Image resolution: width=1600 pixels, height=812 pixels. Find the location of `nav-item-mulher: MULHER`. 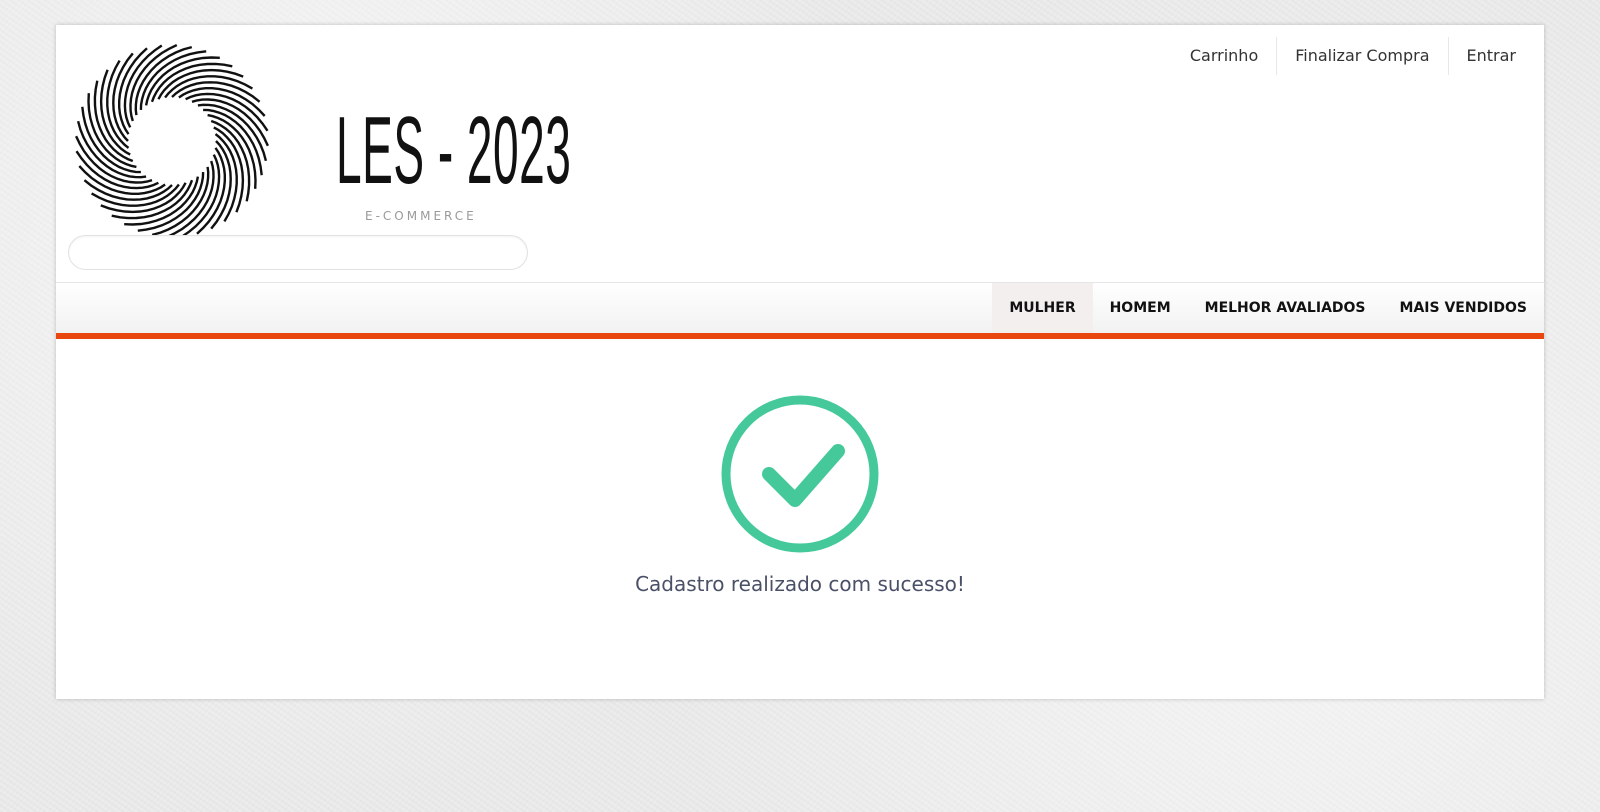

nav-item-mulher: MULHER is located at coordinates (1042, 308).